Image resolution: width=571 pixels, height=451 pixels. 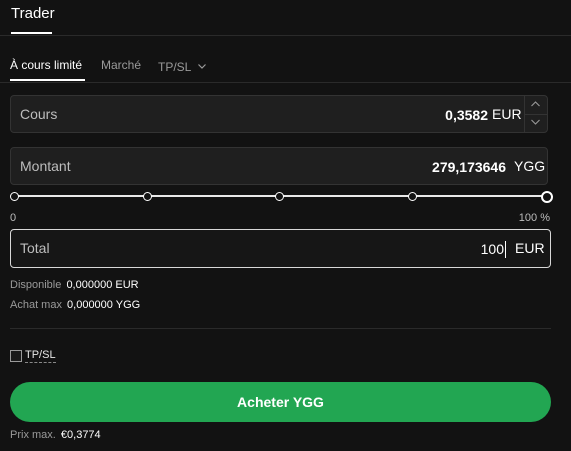 I want to click on amount-field: Montant 279,173646 YGG, so click(x=279, y=166).